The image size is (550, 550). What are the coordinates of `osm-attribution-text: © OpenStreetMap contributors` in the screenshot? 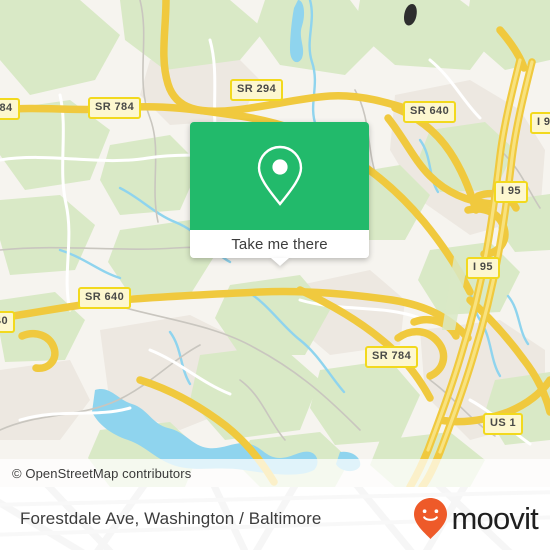 It's located at (95, 473).